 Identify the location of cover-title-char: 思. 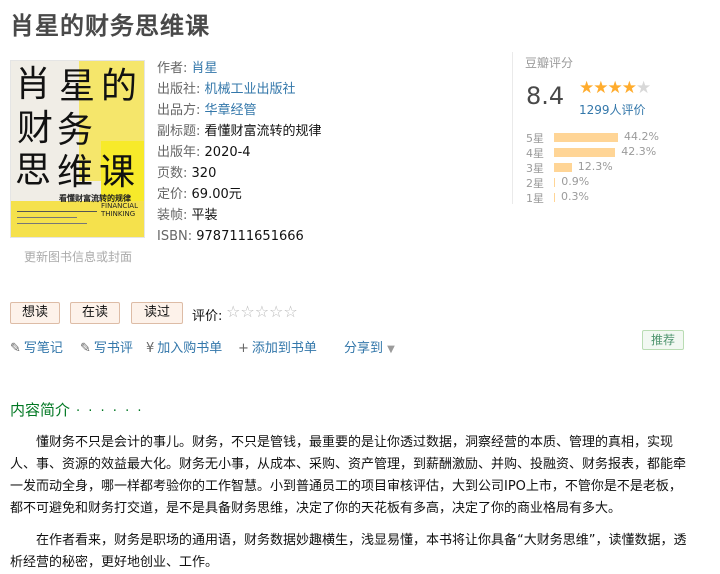
(33, 170).